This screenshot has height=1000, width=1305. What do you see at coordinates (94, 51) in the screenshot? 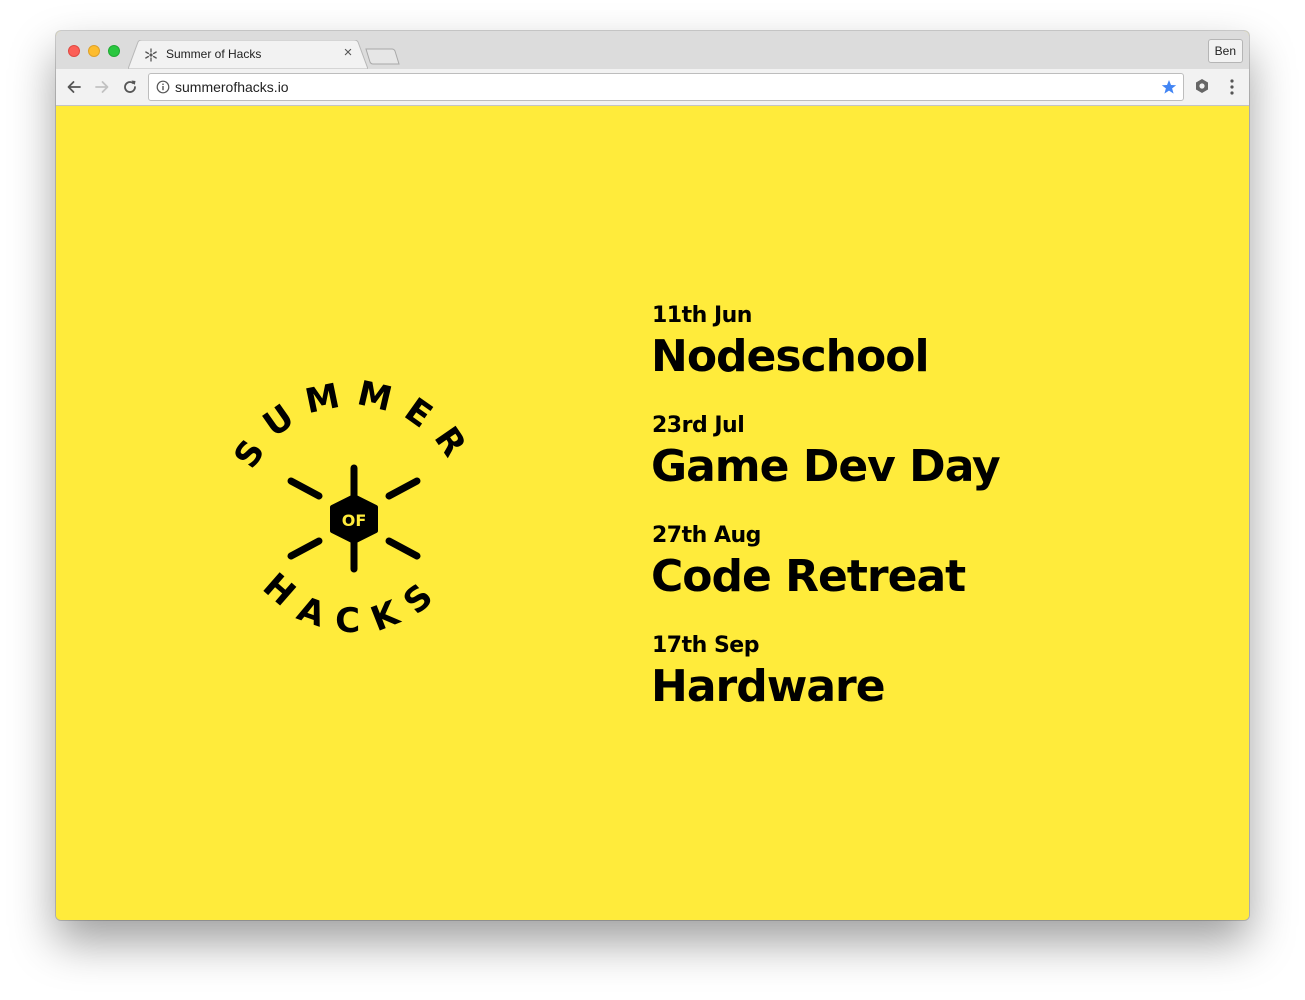
I see `window-minimize-button` at bounding box center [94, 51].